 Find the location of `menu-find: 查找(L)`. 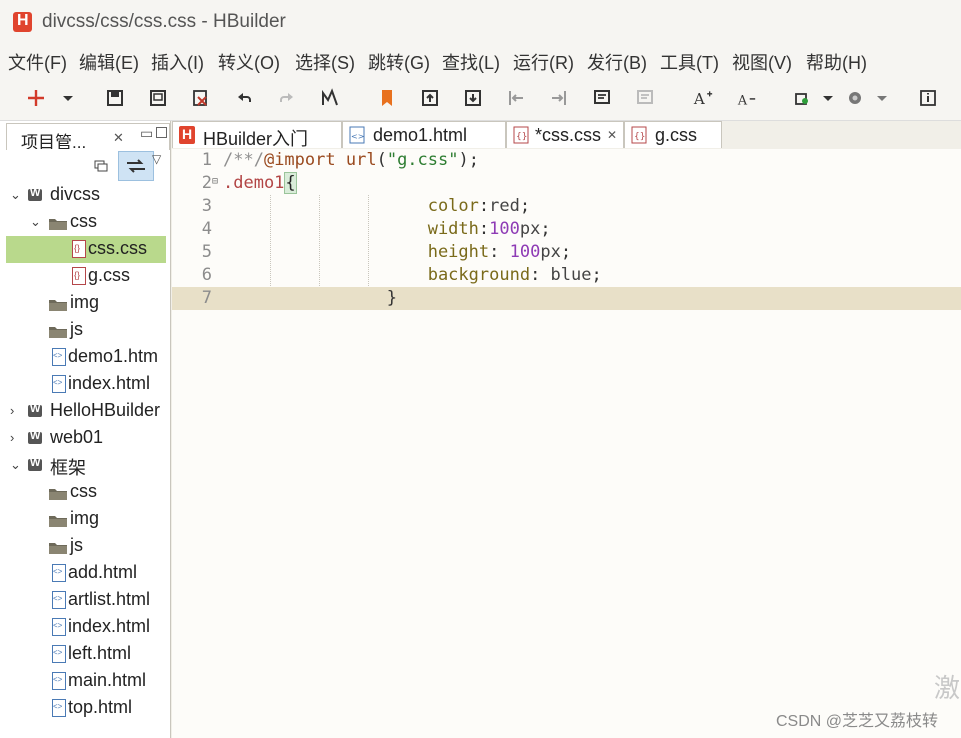

menu-find: 查找(L) is located at coordinates (471, 62).